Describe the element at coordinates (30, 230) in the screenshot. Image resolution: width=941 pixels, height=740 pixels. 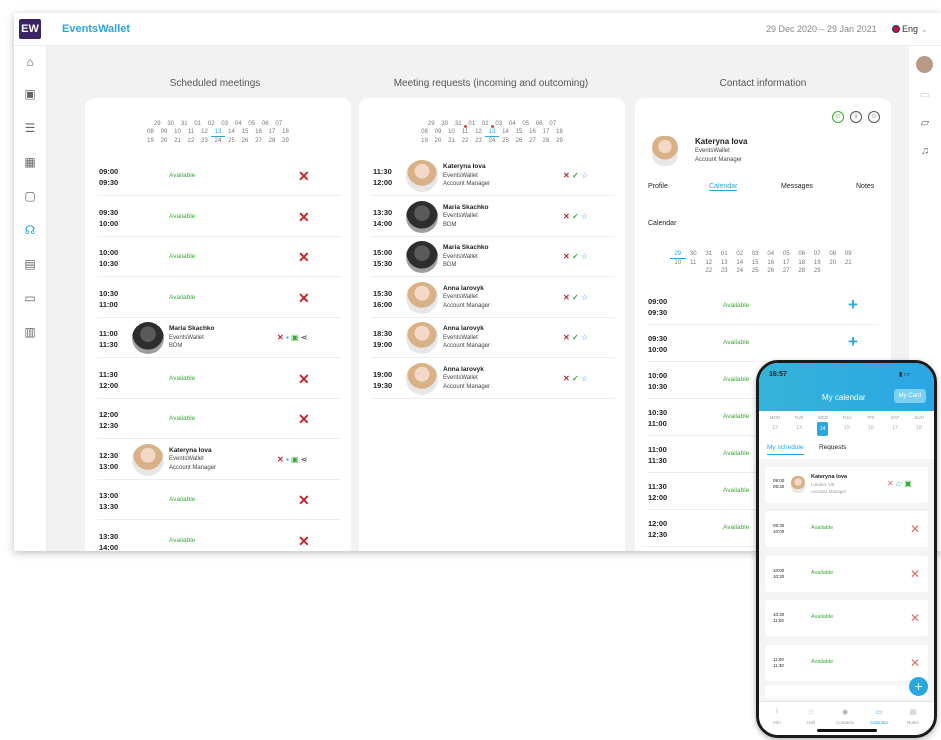
I see `meetings-icon: ☊` at that location.